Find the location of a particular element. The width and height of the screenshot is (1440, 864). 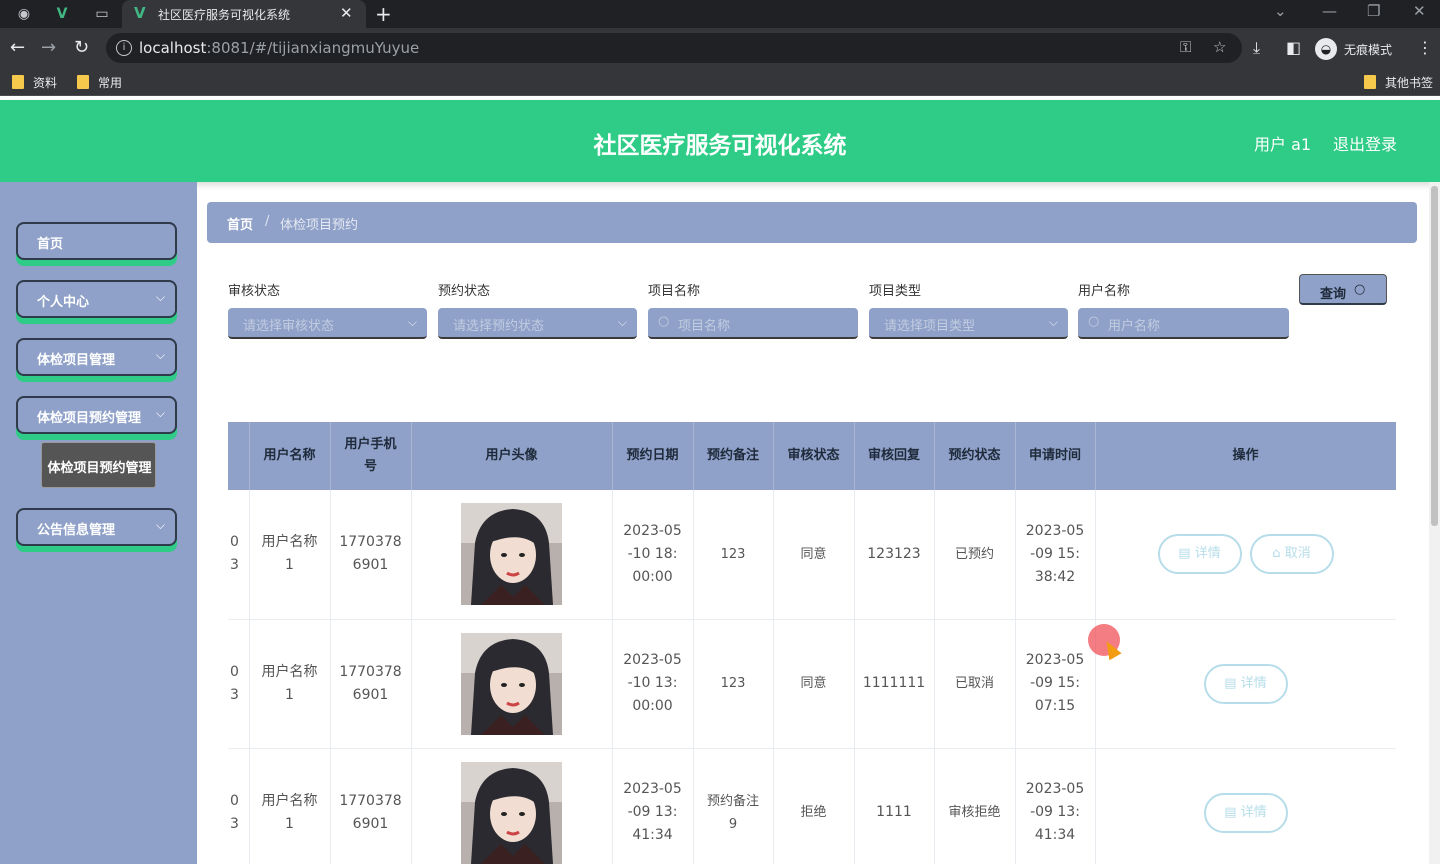

chevron-up-icon: ⌵ is located at coordinates (160, 413).